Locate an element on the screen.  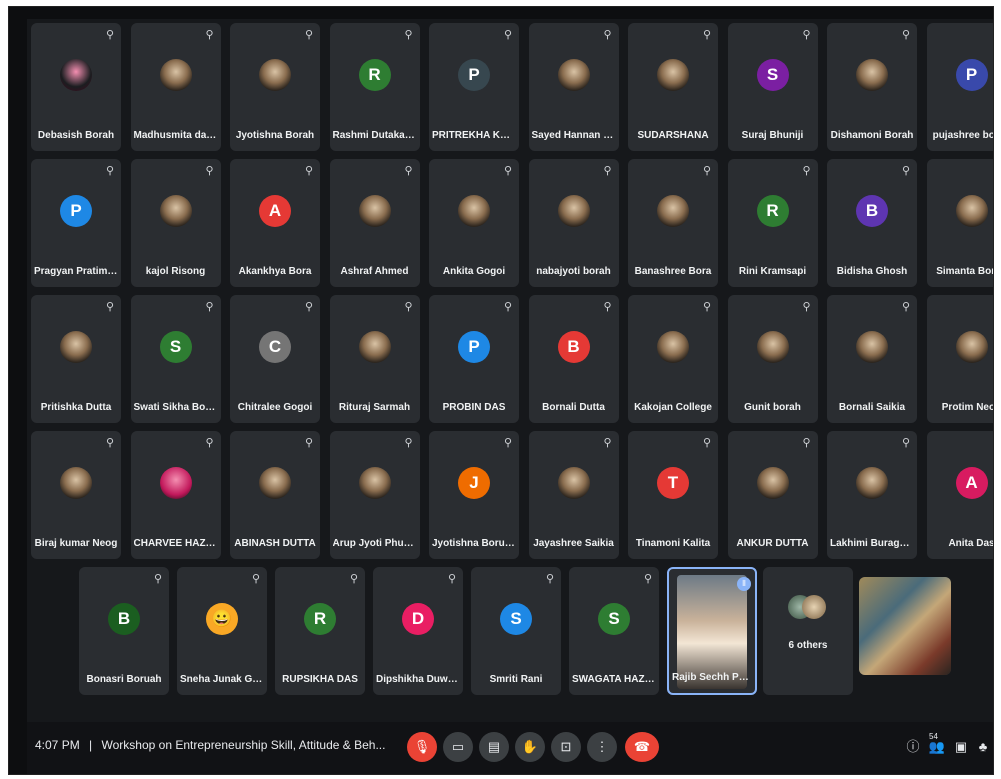
participant-name: ANKUR DUTTA is located at coordinates (772, 543).